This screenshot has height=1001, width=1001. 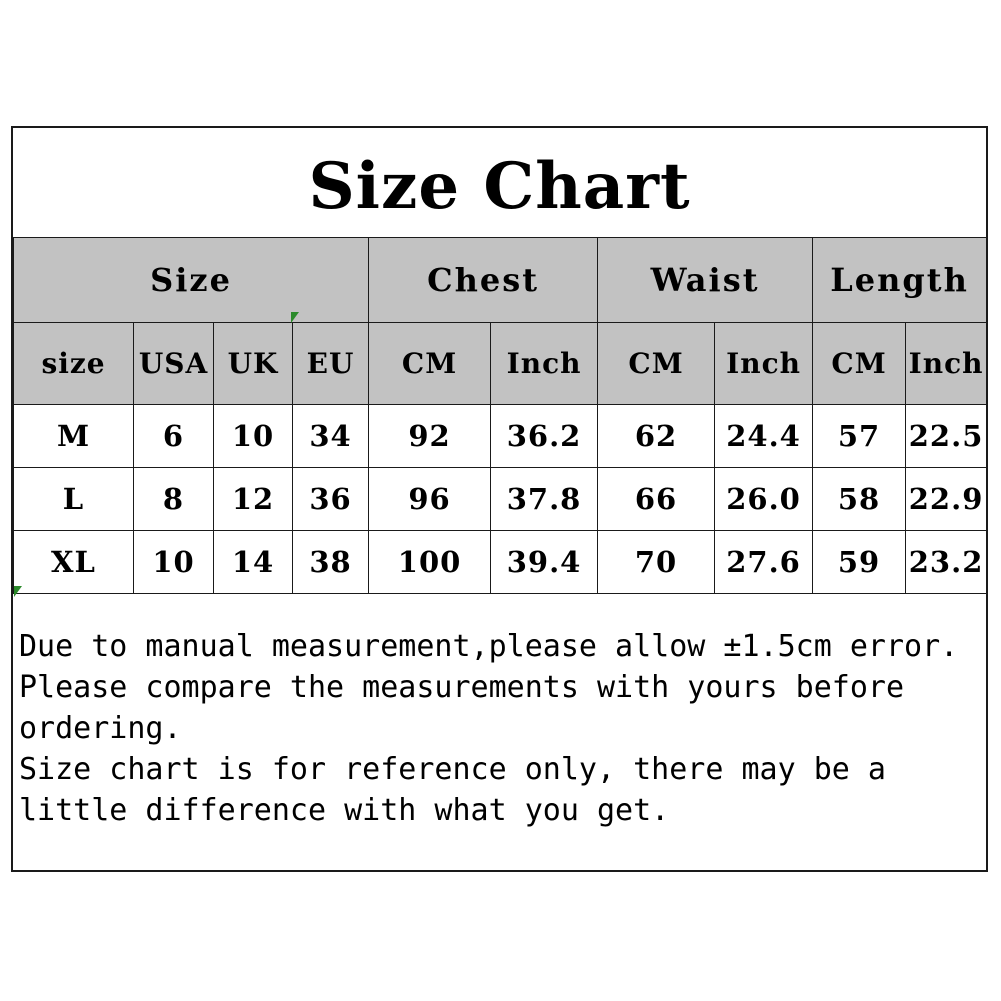 What do you see at coordinates (430, 436) in the screenshot?
I see `cell-chest-cm: 92` at bounding box center [430, 436].